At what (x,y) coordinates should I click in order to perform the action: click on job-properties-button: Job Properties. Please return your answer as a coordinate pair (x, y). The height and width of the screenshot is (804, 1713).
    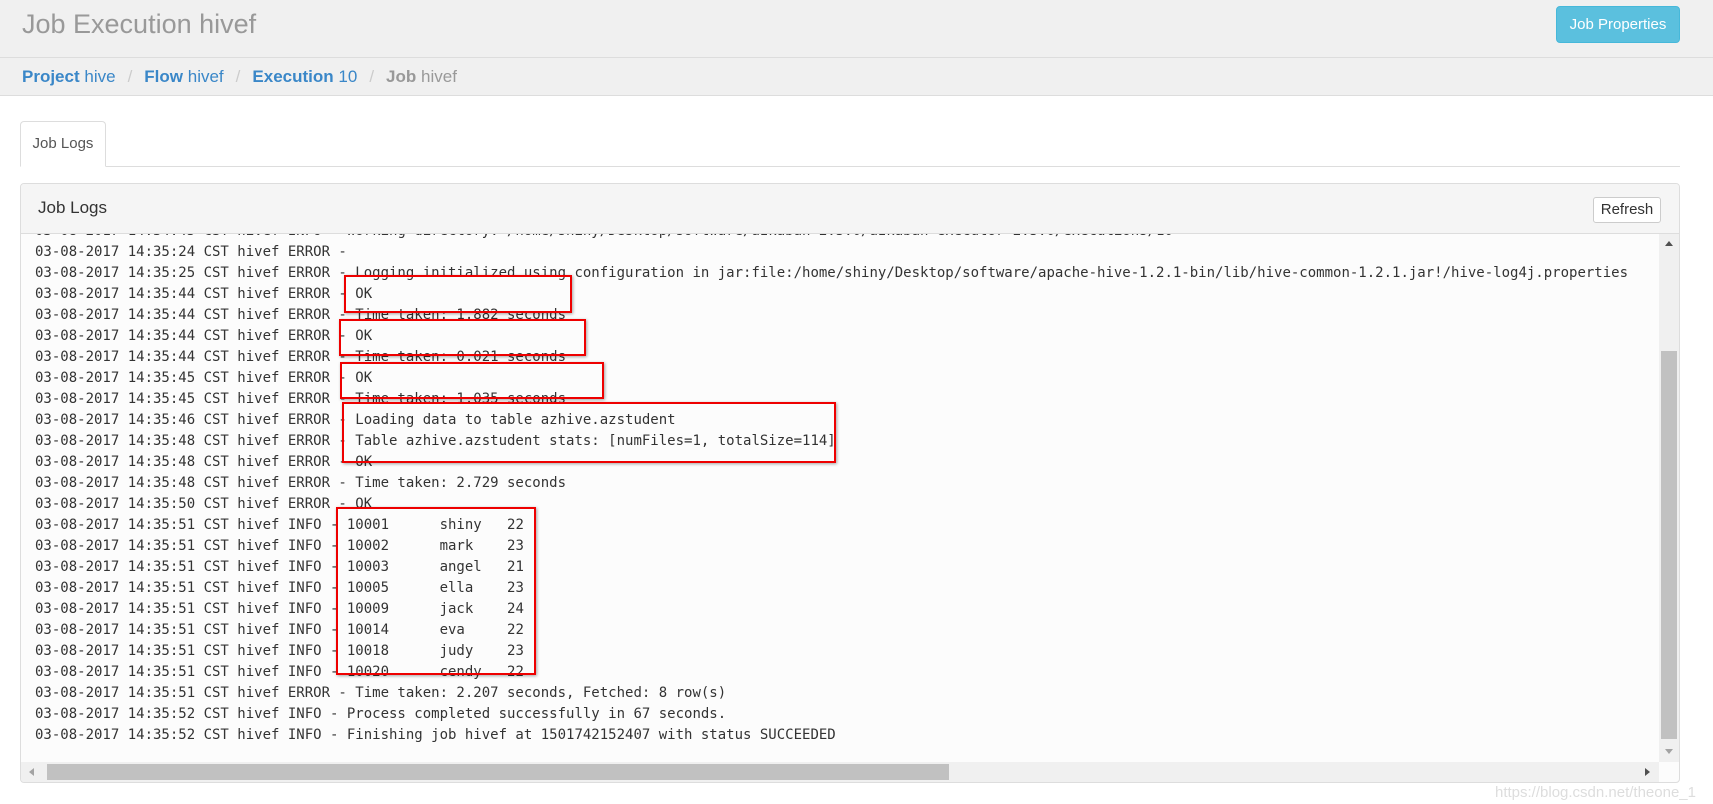
    Looking at the image, I should click on (1618, 24).